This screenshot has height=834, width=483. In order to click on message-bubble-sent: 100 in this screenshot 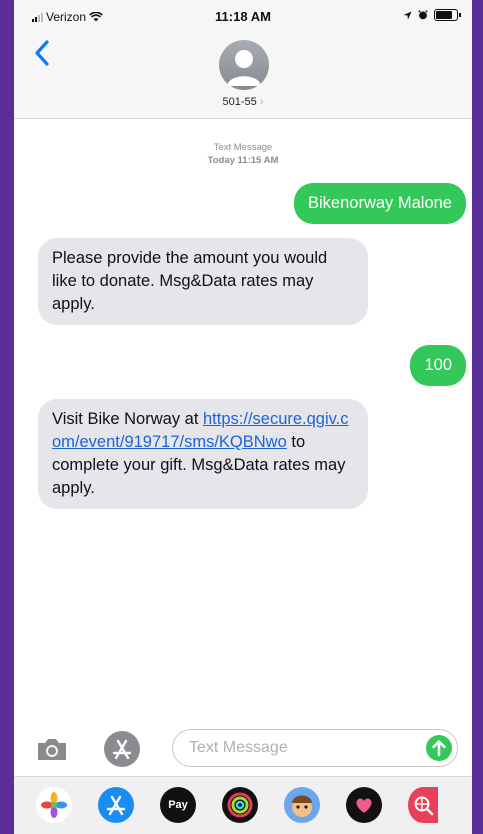, I will do `click(438, 365)`.